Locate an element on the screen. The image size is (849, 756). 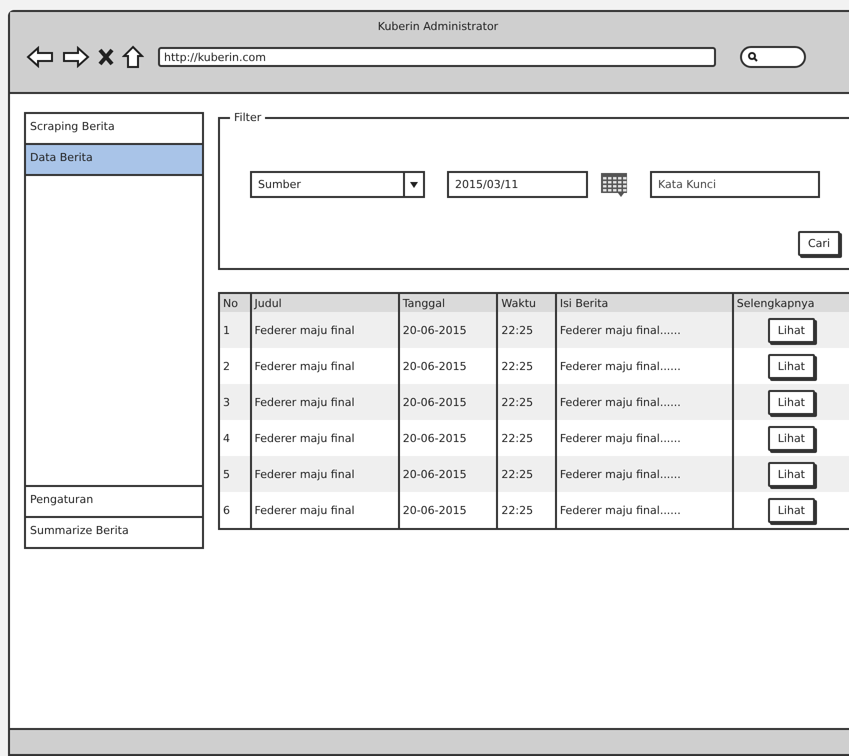
caret-icon is located at coordinates (414, 185).